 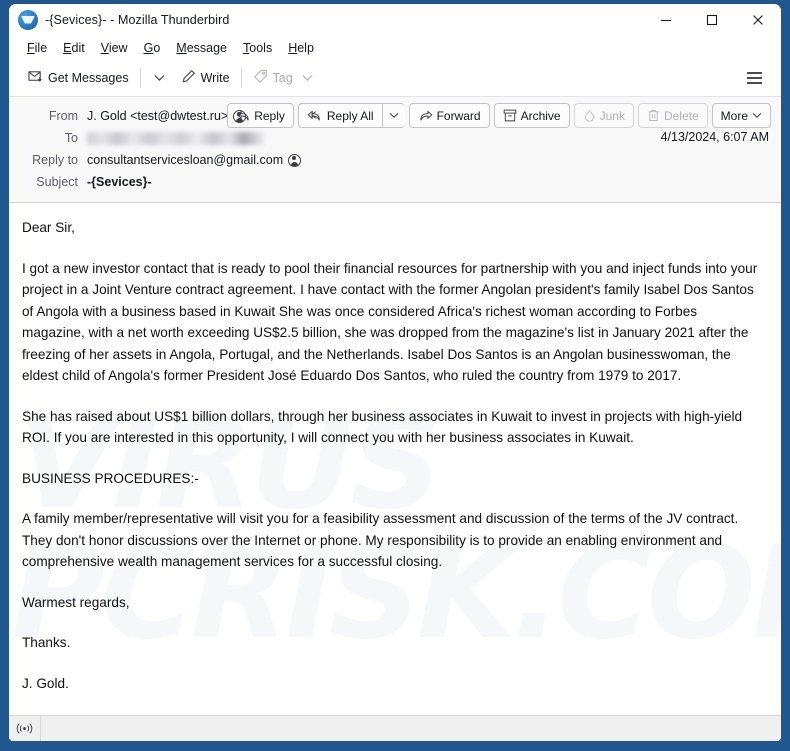 I want to click on from-contact-icon, so click(x=240, y=116).